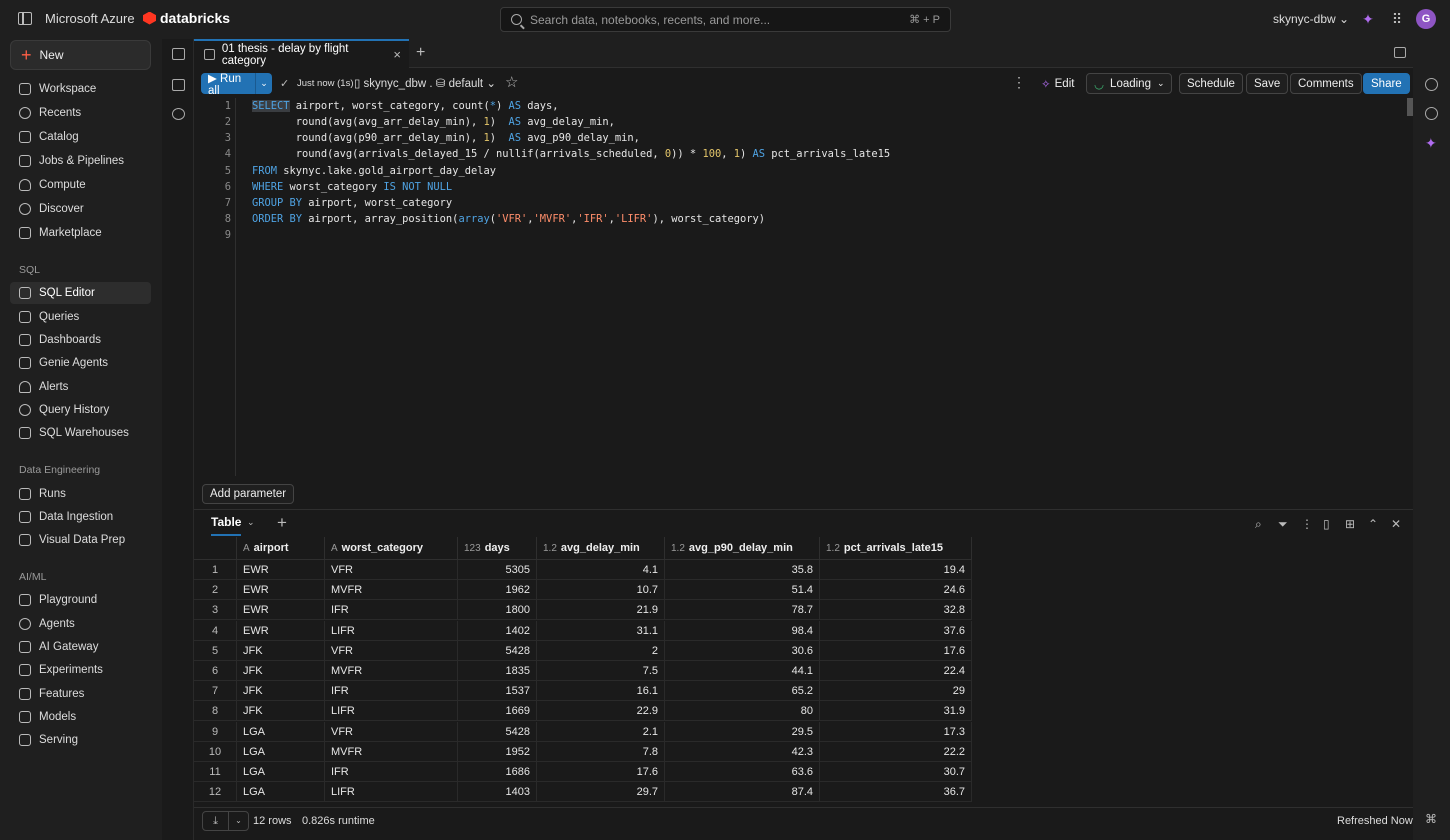  What do you see at coordinates (215, 650) in the screenshot?
I see `row-index: 5` at bounding box center [215, 650].